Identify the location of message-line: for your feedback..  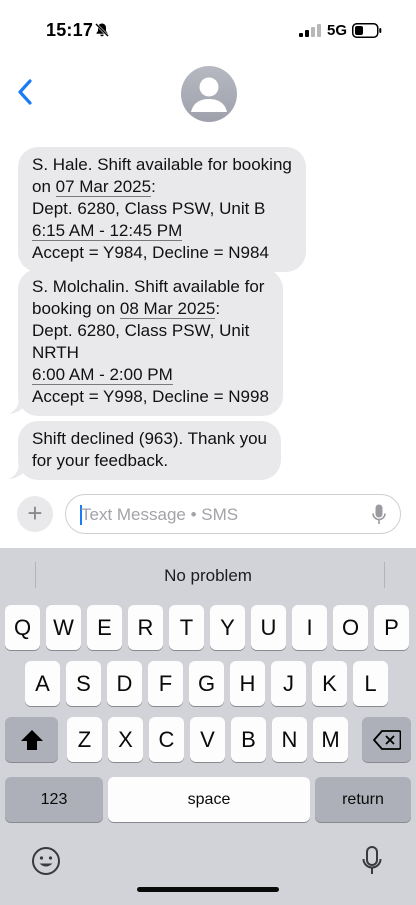
(149, 461).